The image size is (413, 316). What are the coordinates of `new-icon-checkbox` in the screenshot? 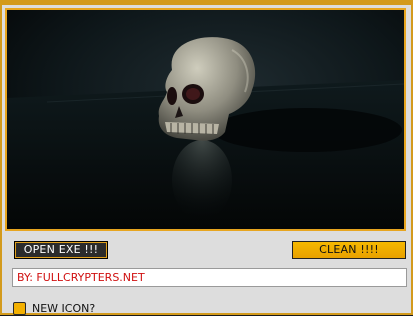 It's located at (19, 308).